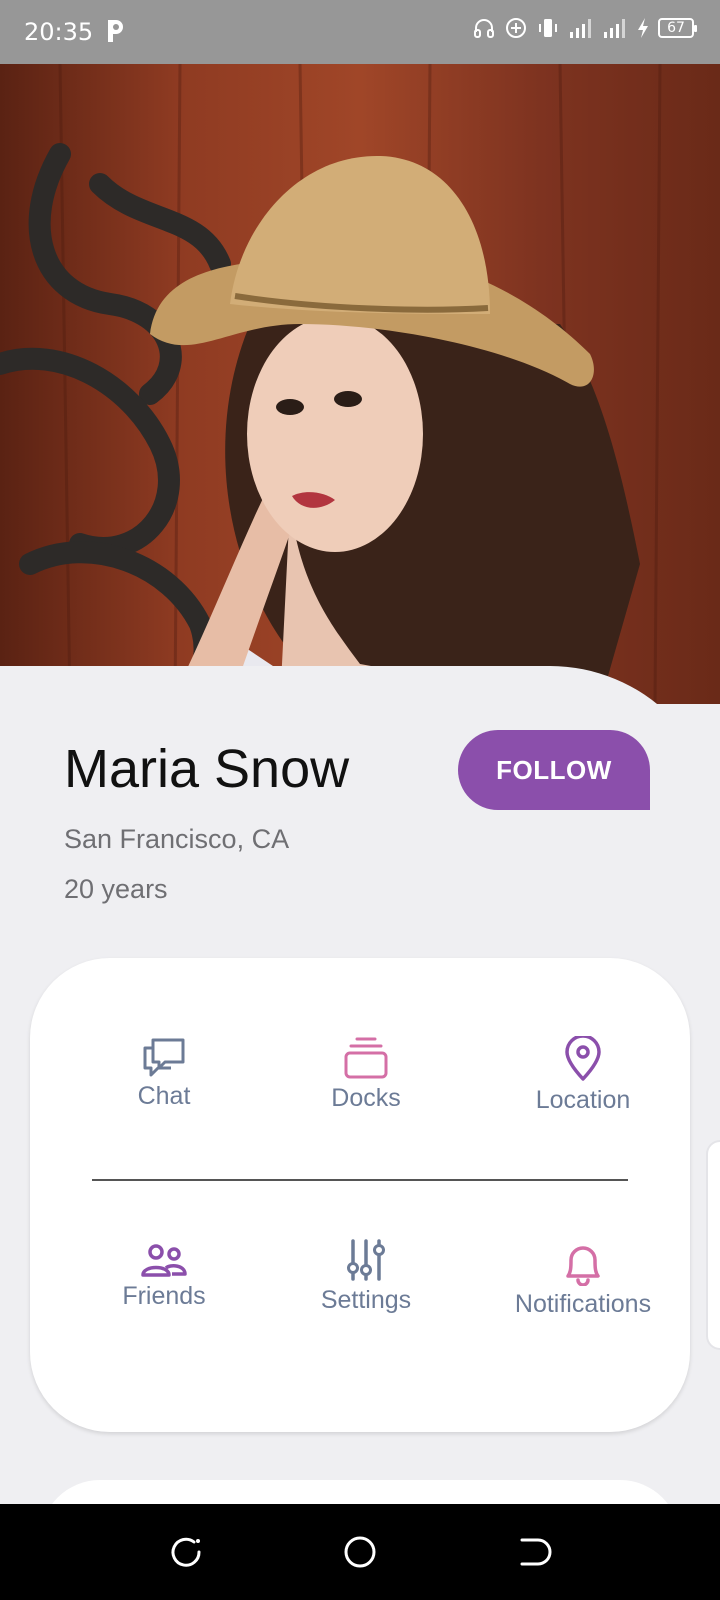 This screenshot has width=720, height=1600. I want to click on location-pin-icon, so click(583, 1058).